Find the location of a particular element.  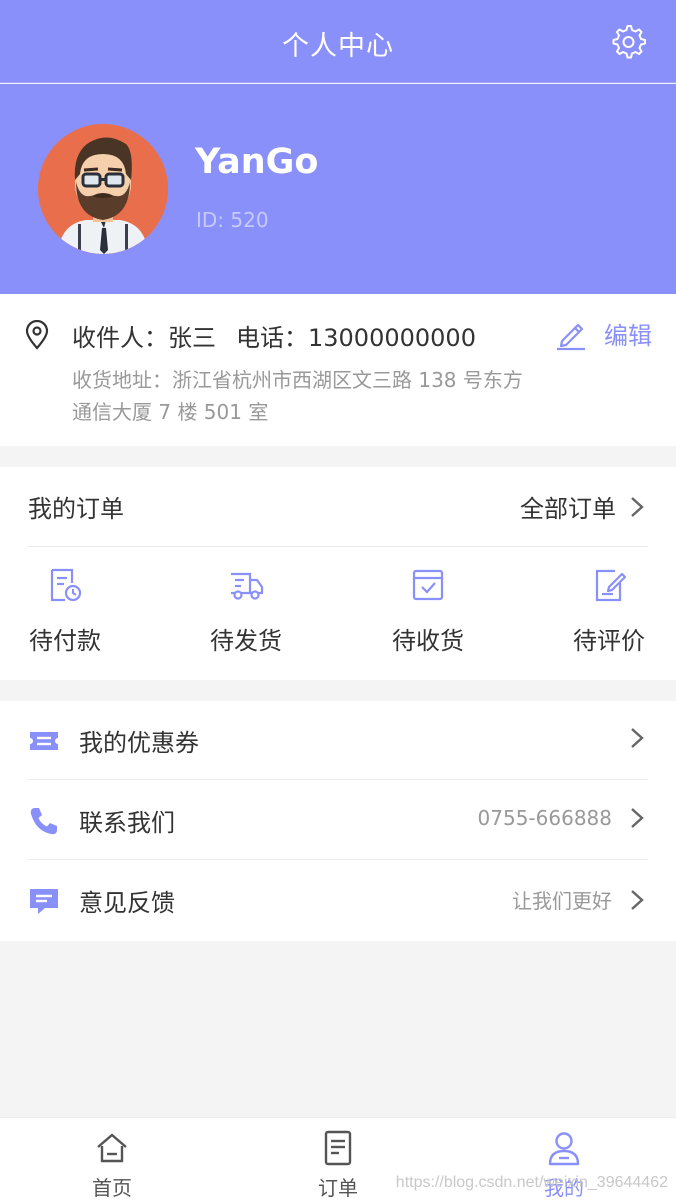

tab-label: 首页 is located at coordinates (112, 1188).